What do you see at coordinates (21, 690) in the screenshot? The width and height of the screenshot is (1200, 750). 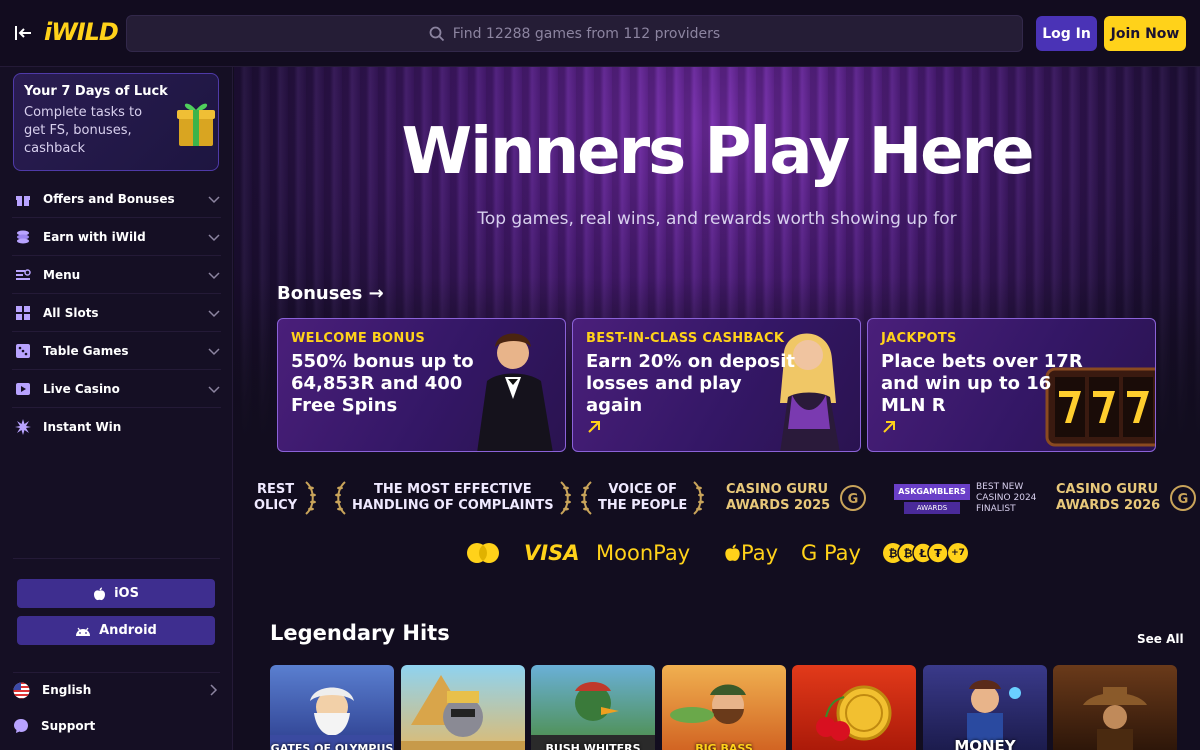 I see `us-flag-icon` at bounding box center [21, 690].